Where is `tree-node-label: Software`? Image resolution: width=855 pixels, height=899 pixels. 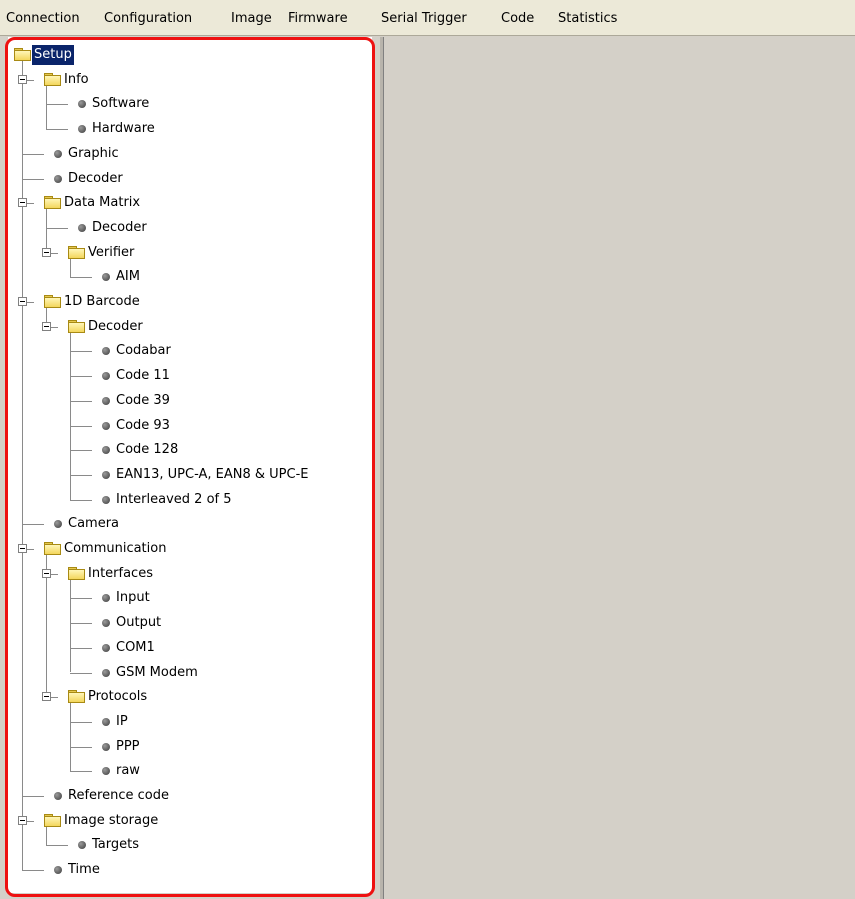 tree-node-label: Software is located at coordinates (121, 104).